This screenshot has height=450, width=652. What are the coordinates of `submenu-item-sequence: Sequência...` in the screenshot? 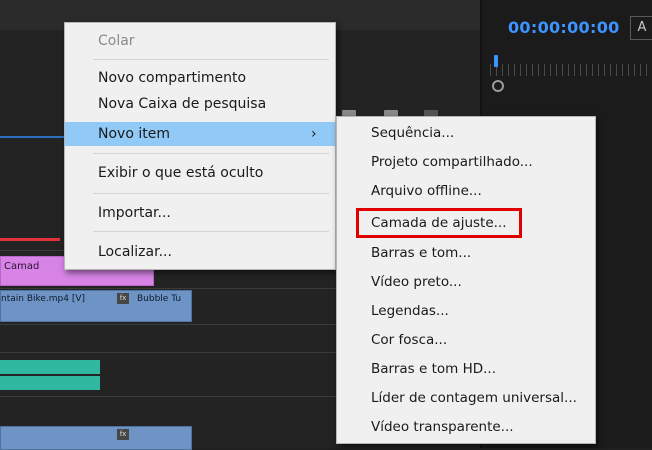 It's located at (466, 133).